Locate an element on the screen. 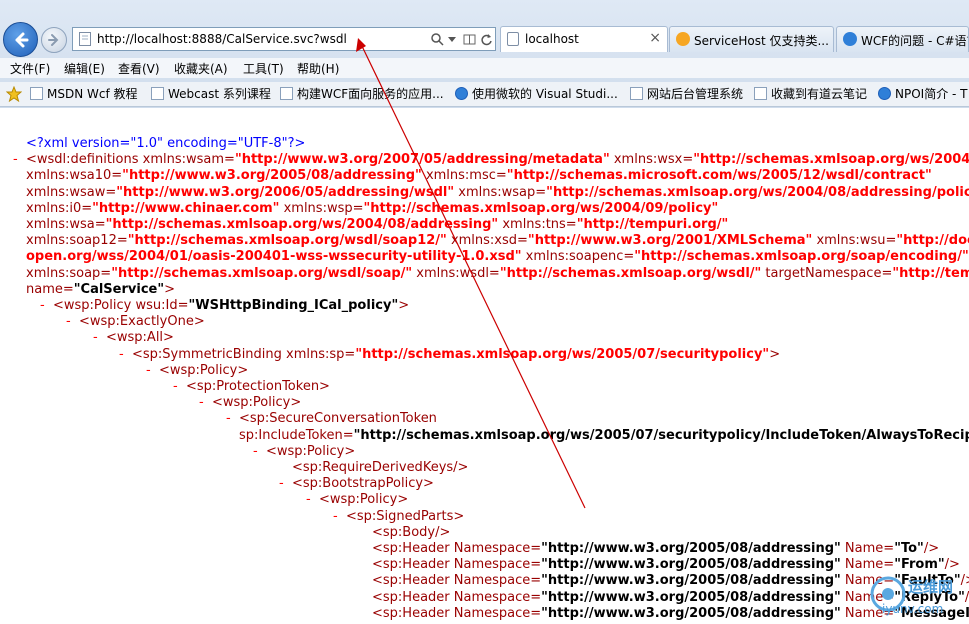 Image resolution: width=969 pixels, height=624 pixels. xml-token: wsu:Id= is located at coordinates (162, 305).